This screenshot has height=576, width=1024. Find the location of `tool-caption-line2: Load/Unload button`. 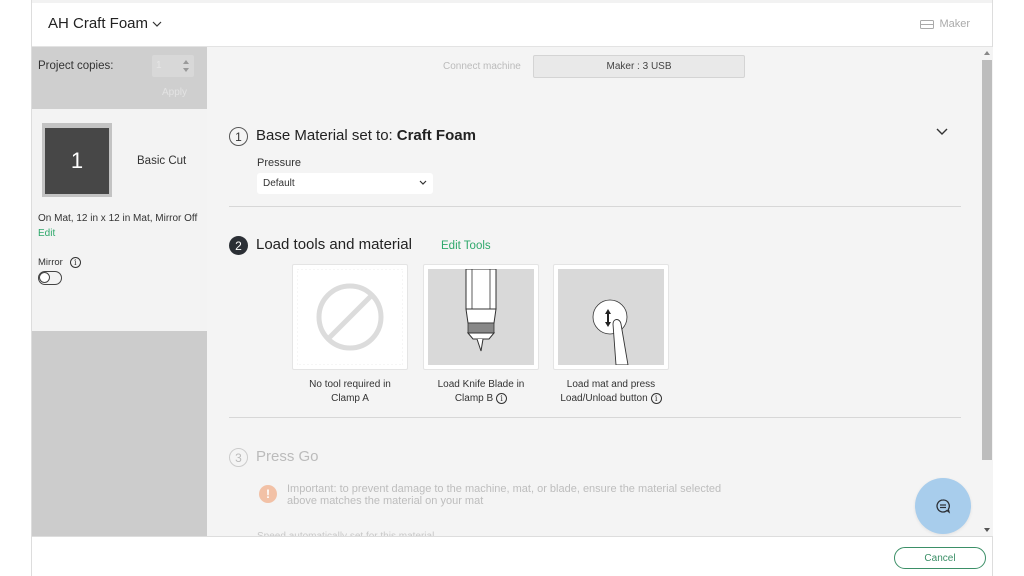

tool-caption-line2: Load/Unload button is located at coordinates (604, 398).